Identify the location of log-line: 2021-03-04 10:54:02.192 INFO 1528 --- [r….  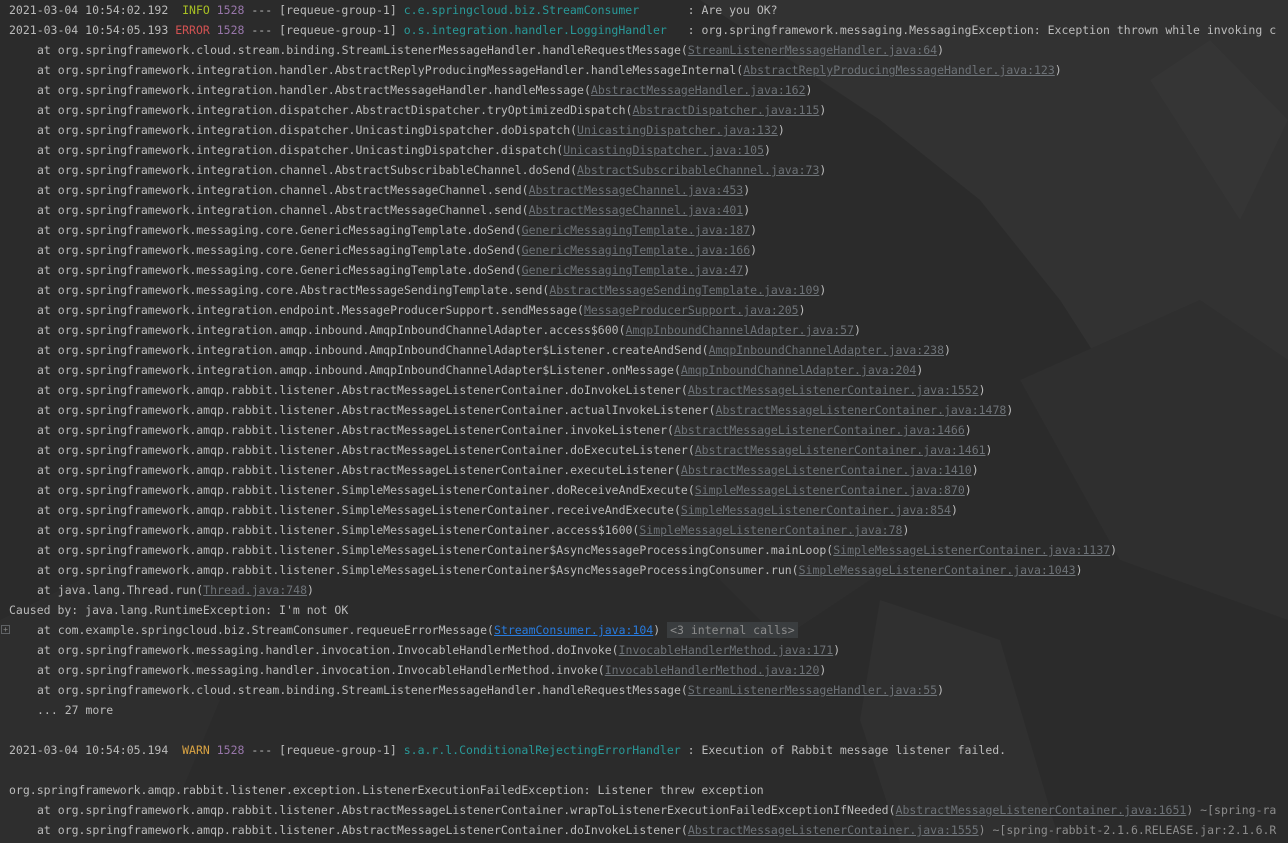
(648, 10).